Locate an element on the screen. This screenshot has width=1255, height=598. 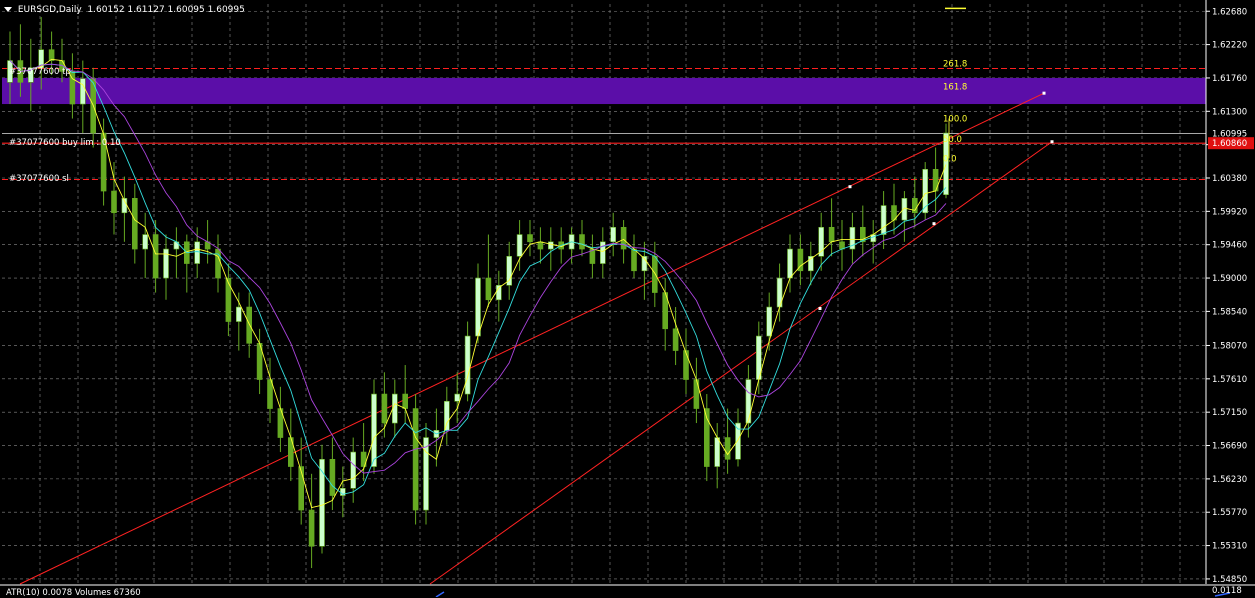
order-tp-label: #37077600 tp is located at coordinates (40, 72).